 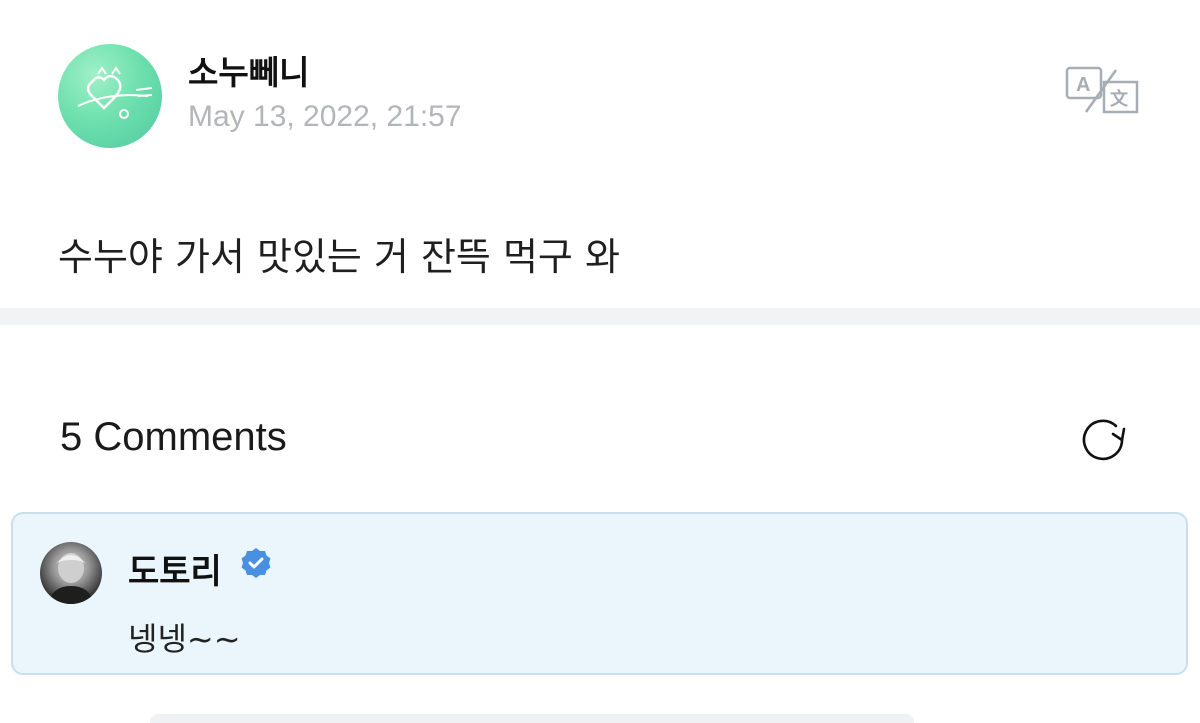 I want to click on verified-badge-icon, so click(x=256, y=563).